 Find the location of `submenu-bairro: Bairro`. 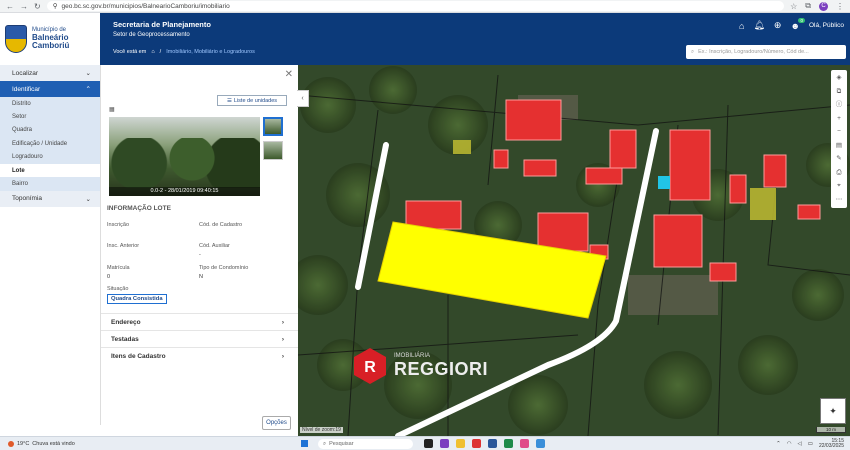

submenu-bairro: Bairro is located at coordinates (50, 183).